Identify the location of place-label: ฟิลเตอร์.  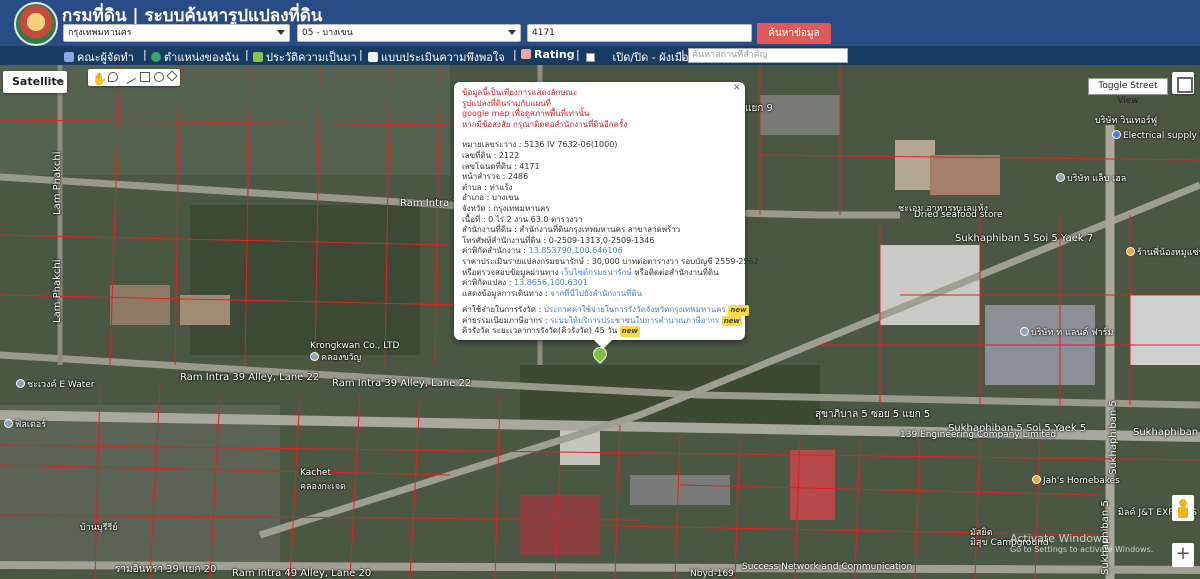
(25, 424).